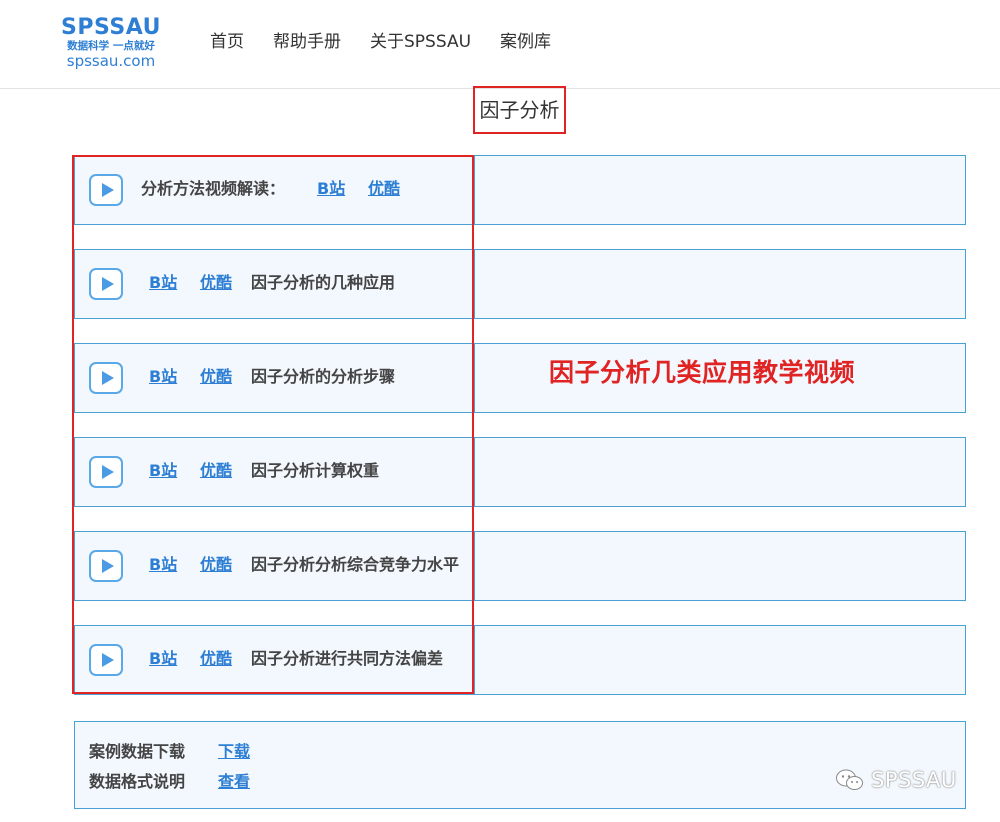  Describe the element at coordinates (227, 42) in the screenshot. I see `nav-item-home: 首页` at that location.